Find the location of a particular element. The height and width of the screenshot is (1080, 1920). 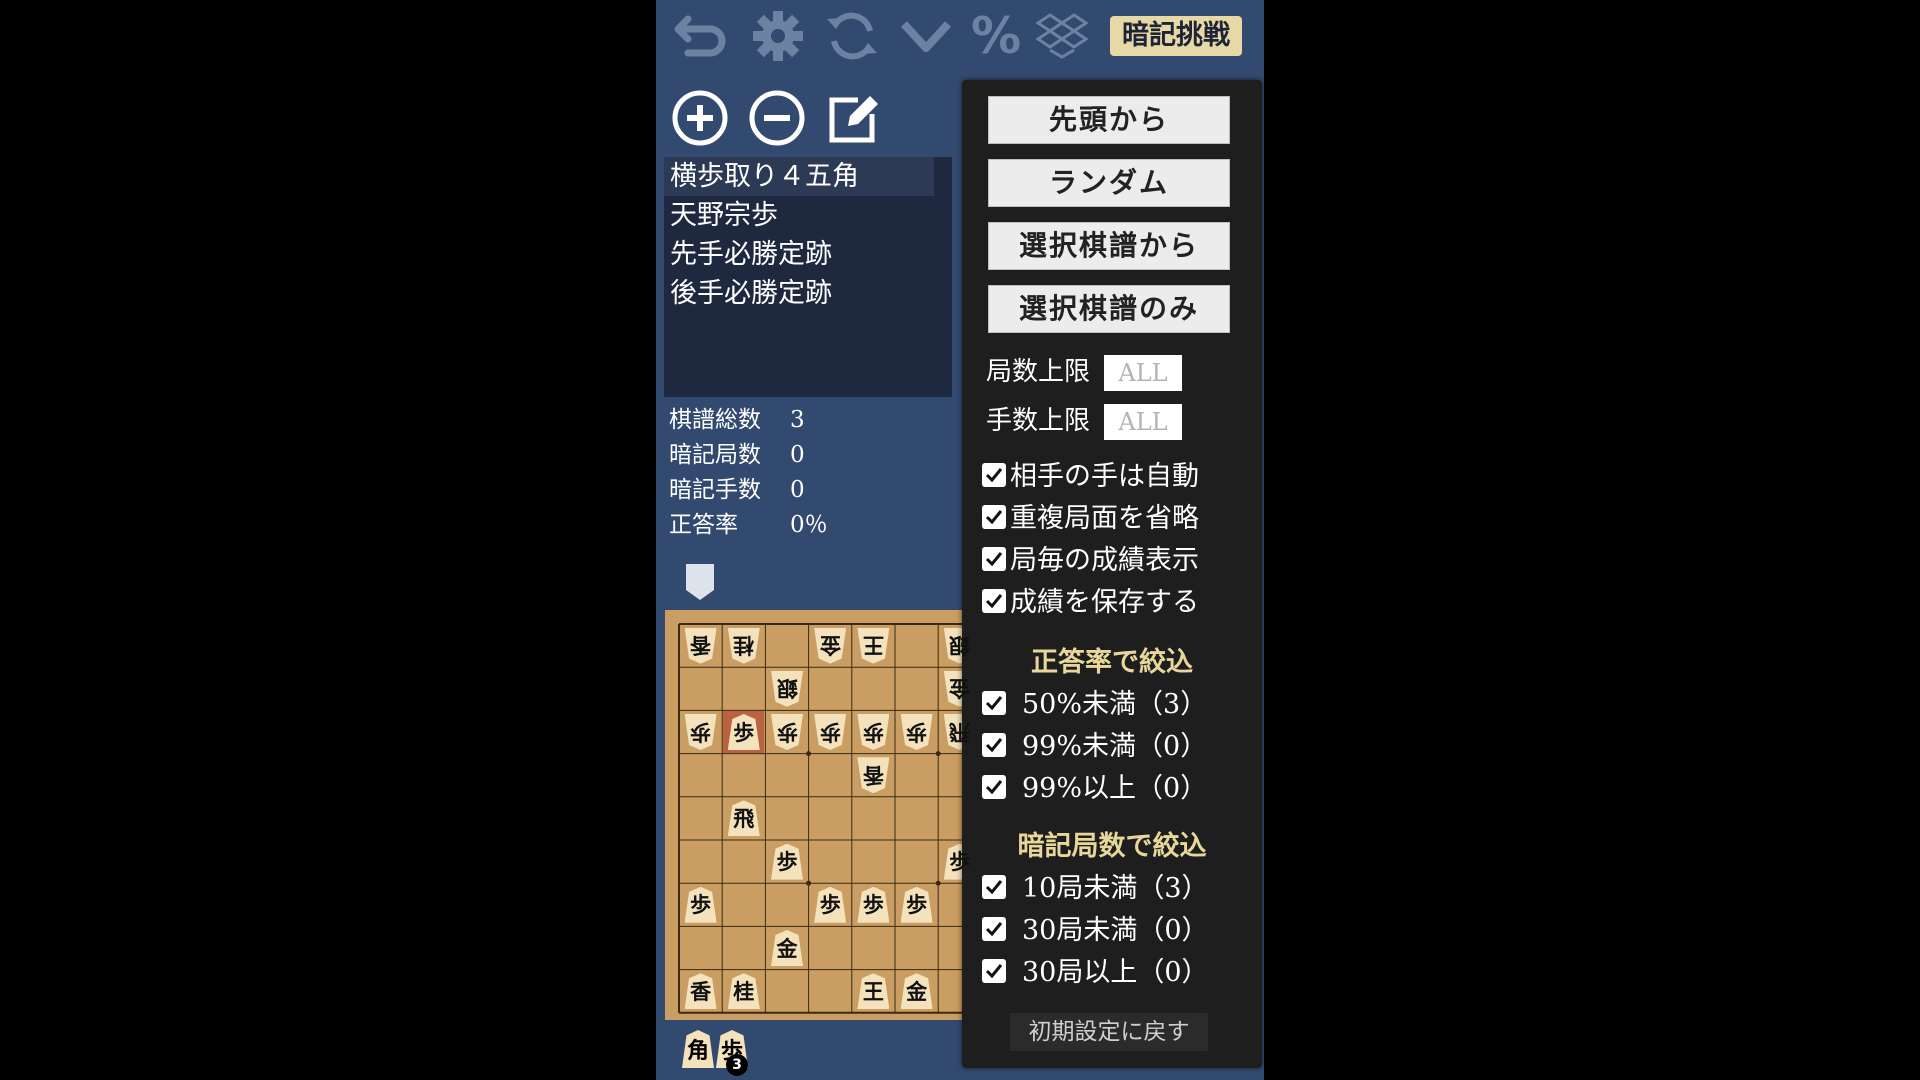

option-auto-opponent: 相手の手は自動 is located at coordinates (1090, 477).